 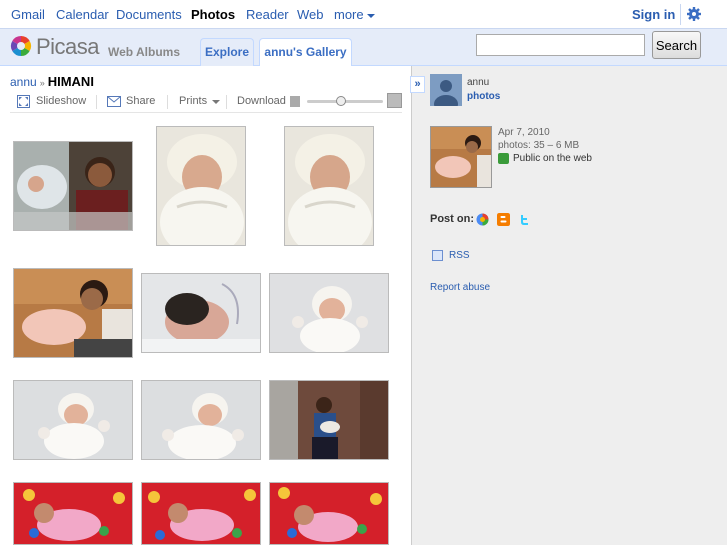 I want to click on blogger-icon, so click(x=503, y=219).